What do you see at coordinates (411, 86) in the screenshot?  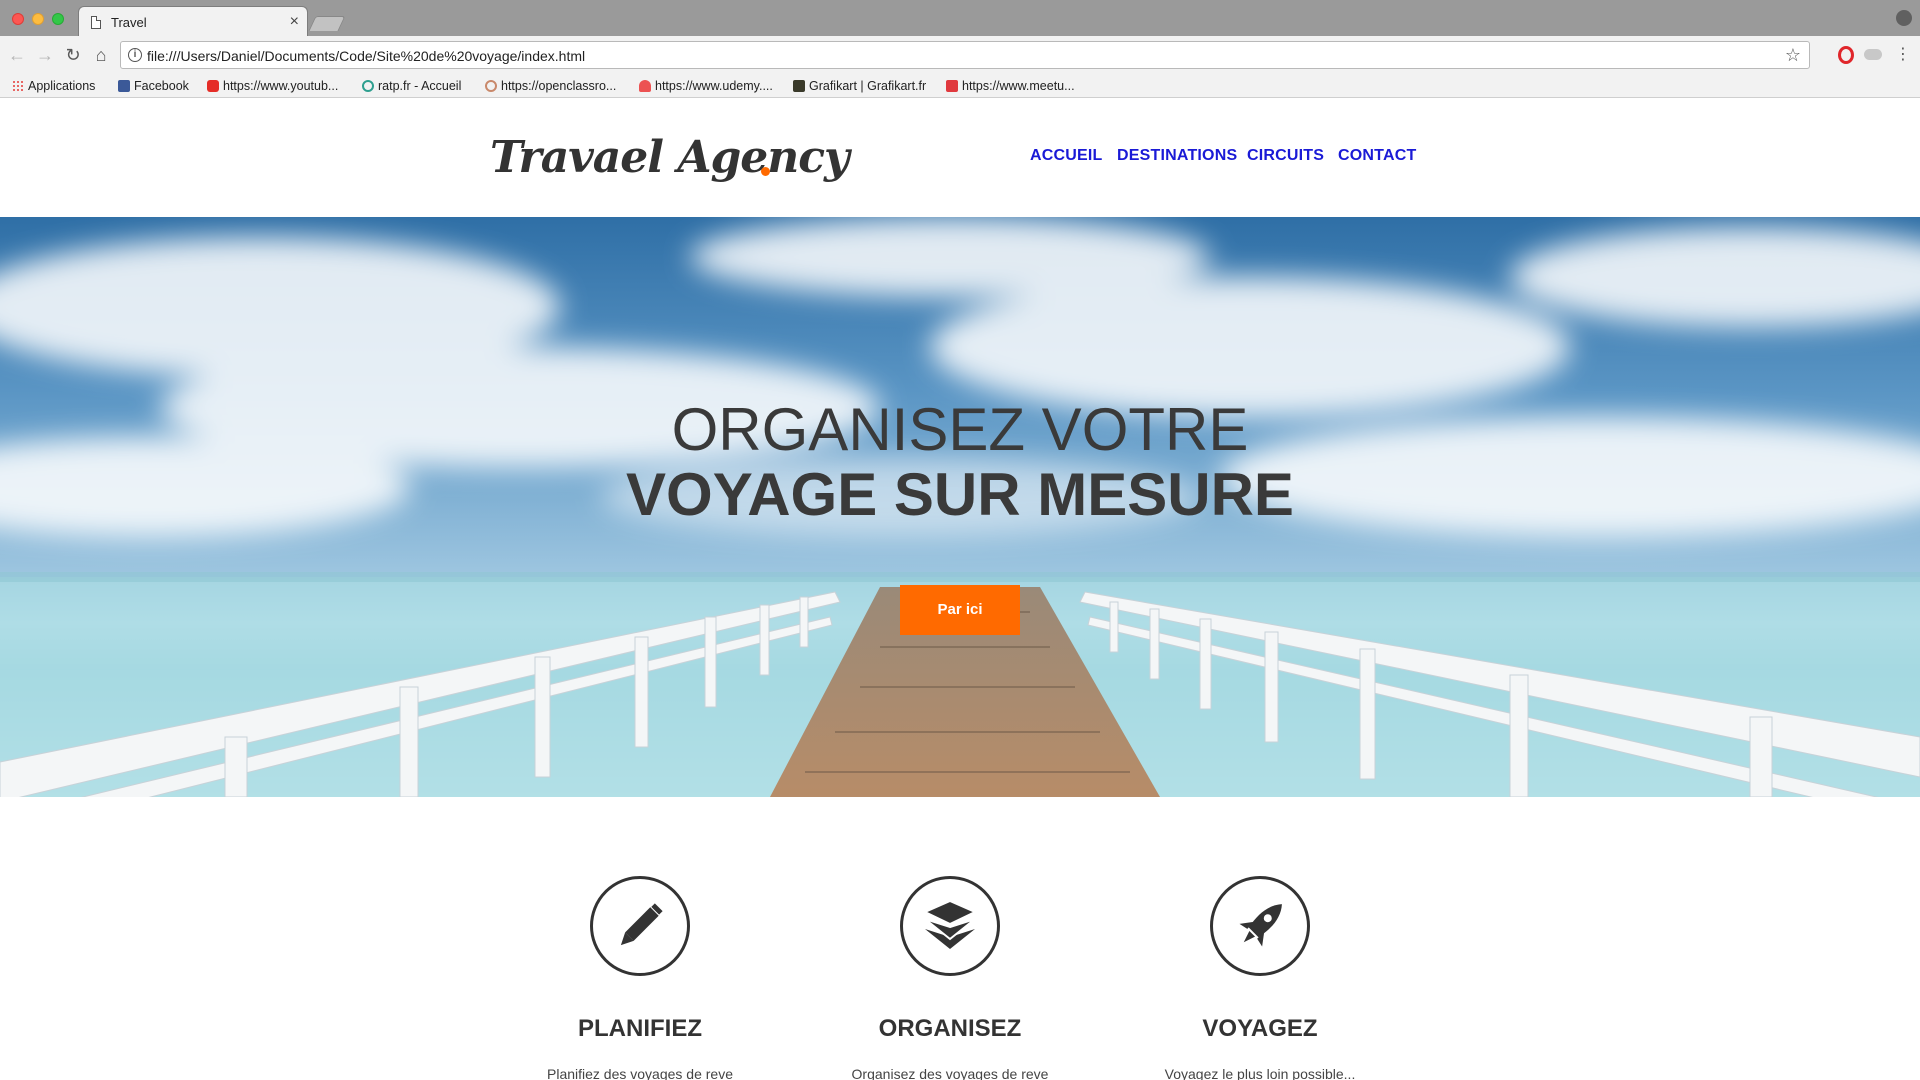 I see `bookmark-item: ratp.fr - Accueil` at bounding box center [411, 86].